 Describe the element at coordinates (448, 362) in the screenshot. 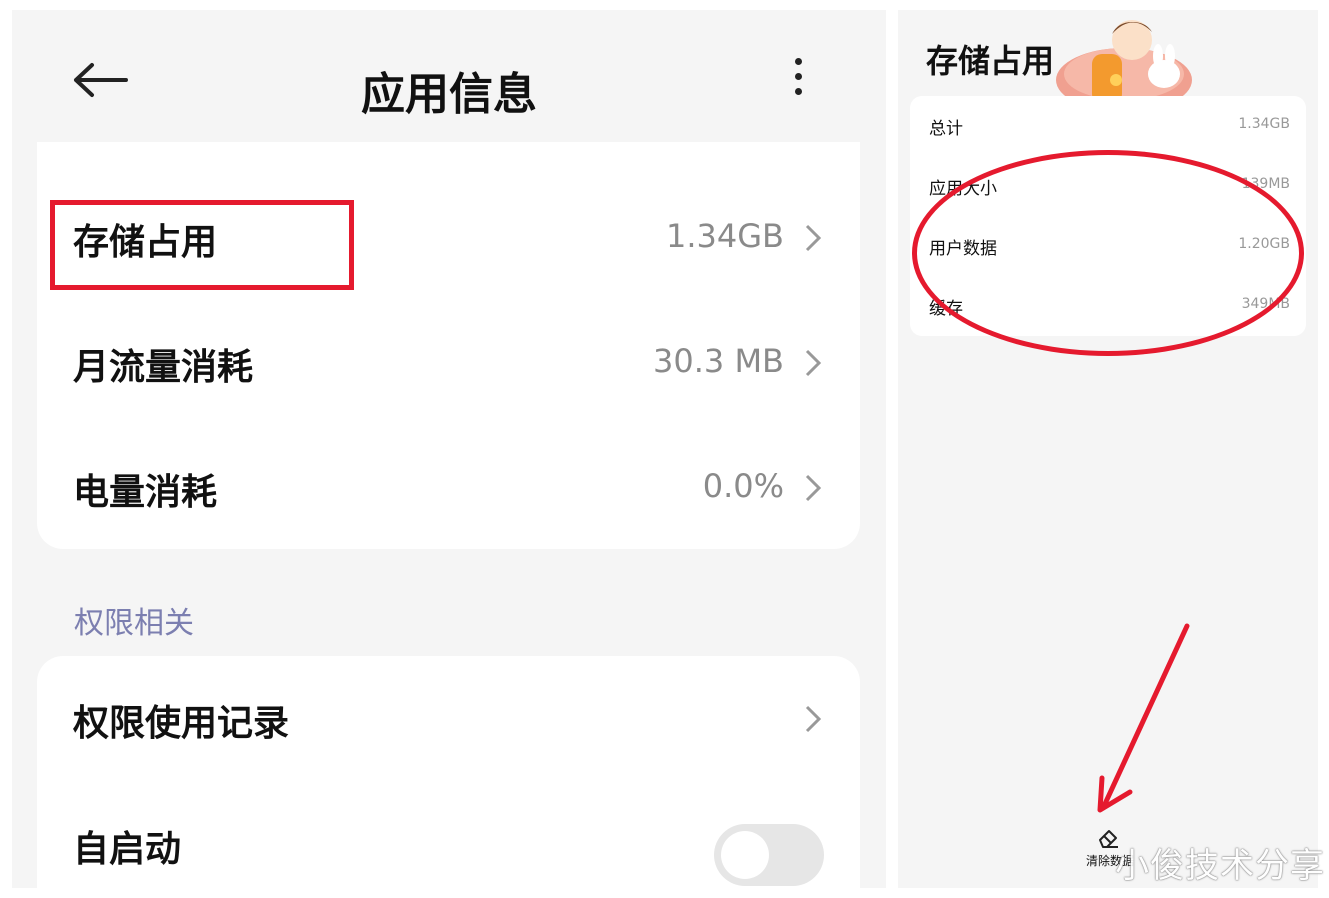

I see `data-usage-row: 月流量消耗 30.3 MB` at that location.